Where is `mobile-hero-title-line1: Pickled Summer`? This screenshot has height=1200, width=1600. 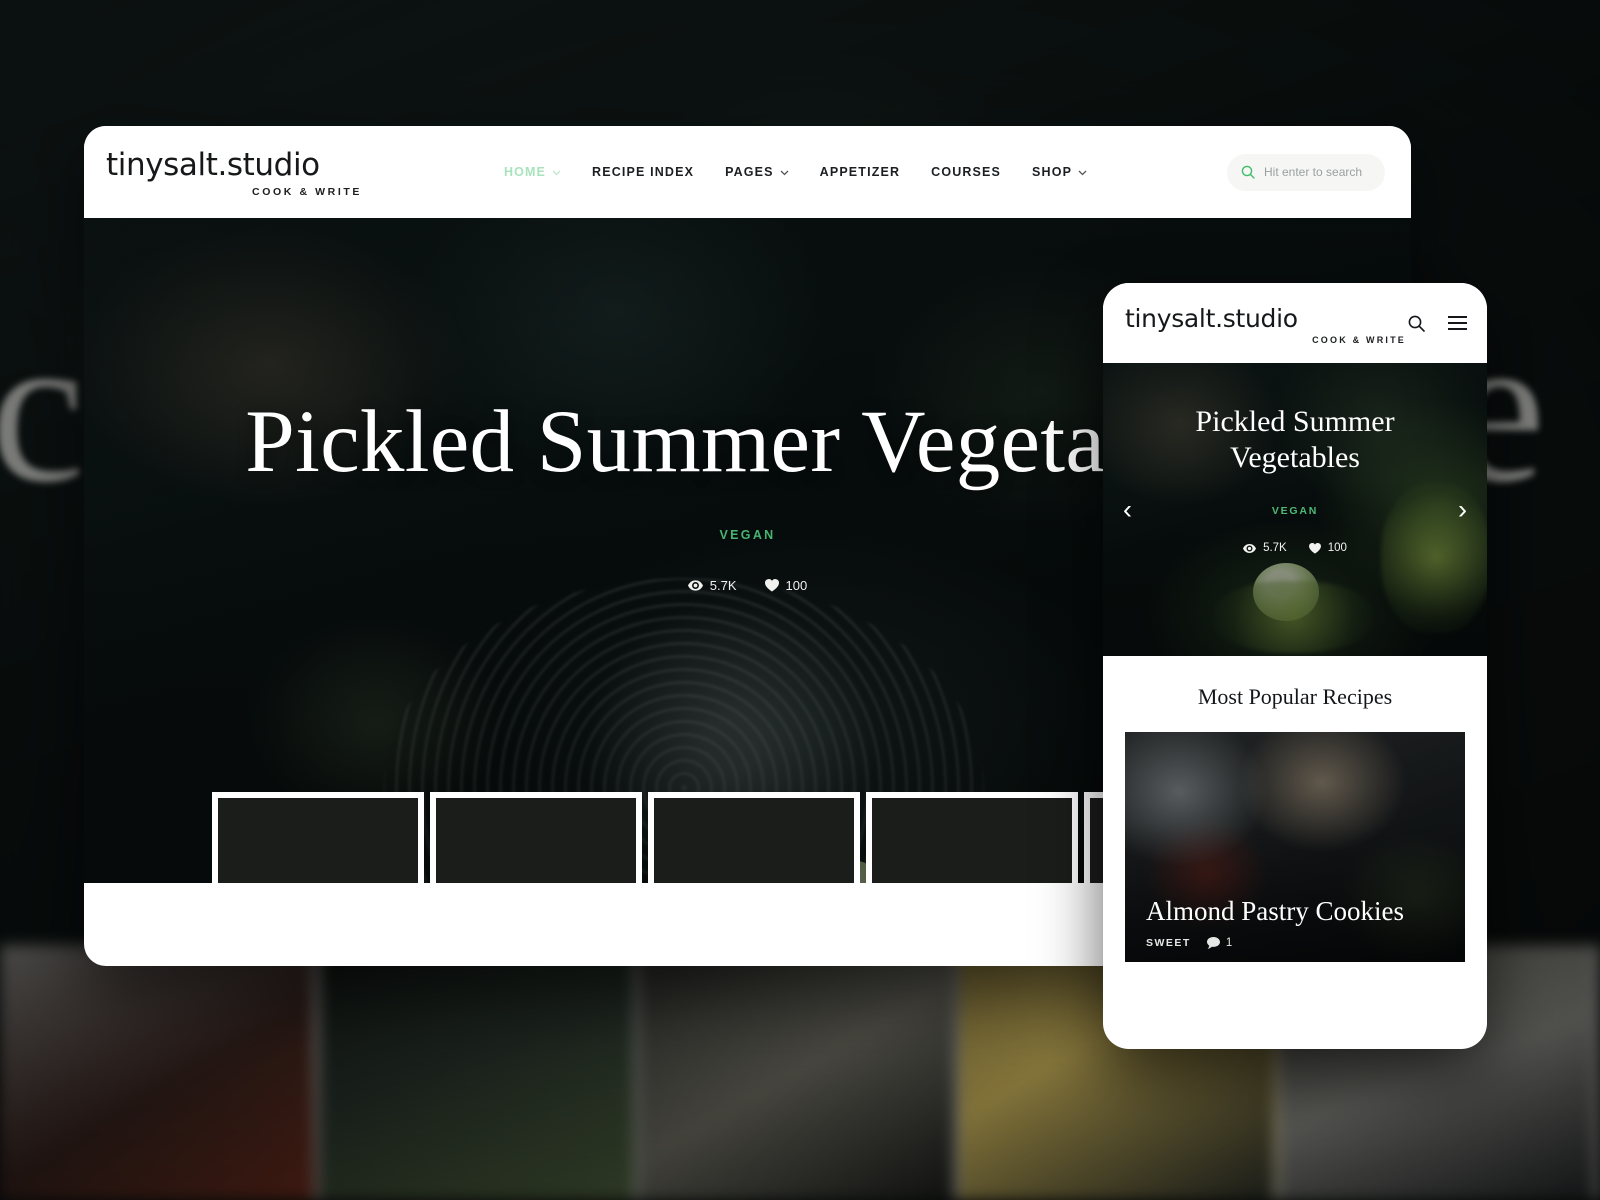 mobile-hero-title-line1: Pickled Summer is located at coordinates (1295, 421).